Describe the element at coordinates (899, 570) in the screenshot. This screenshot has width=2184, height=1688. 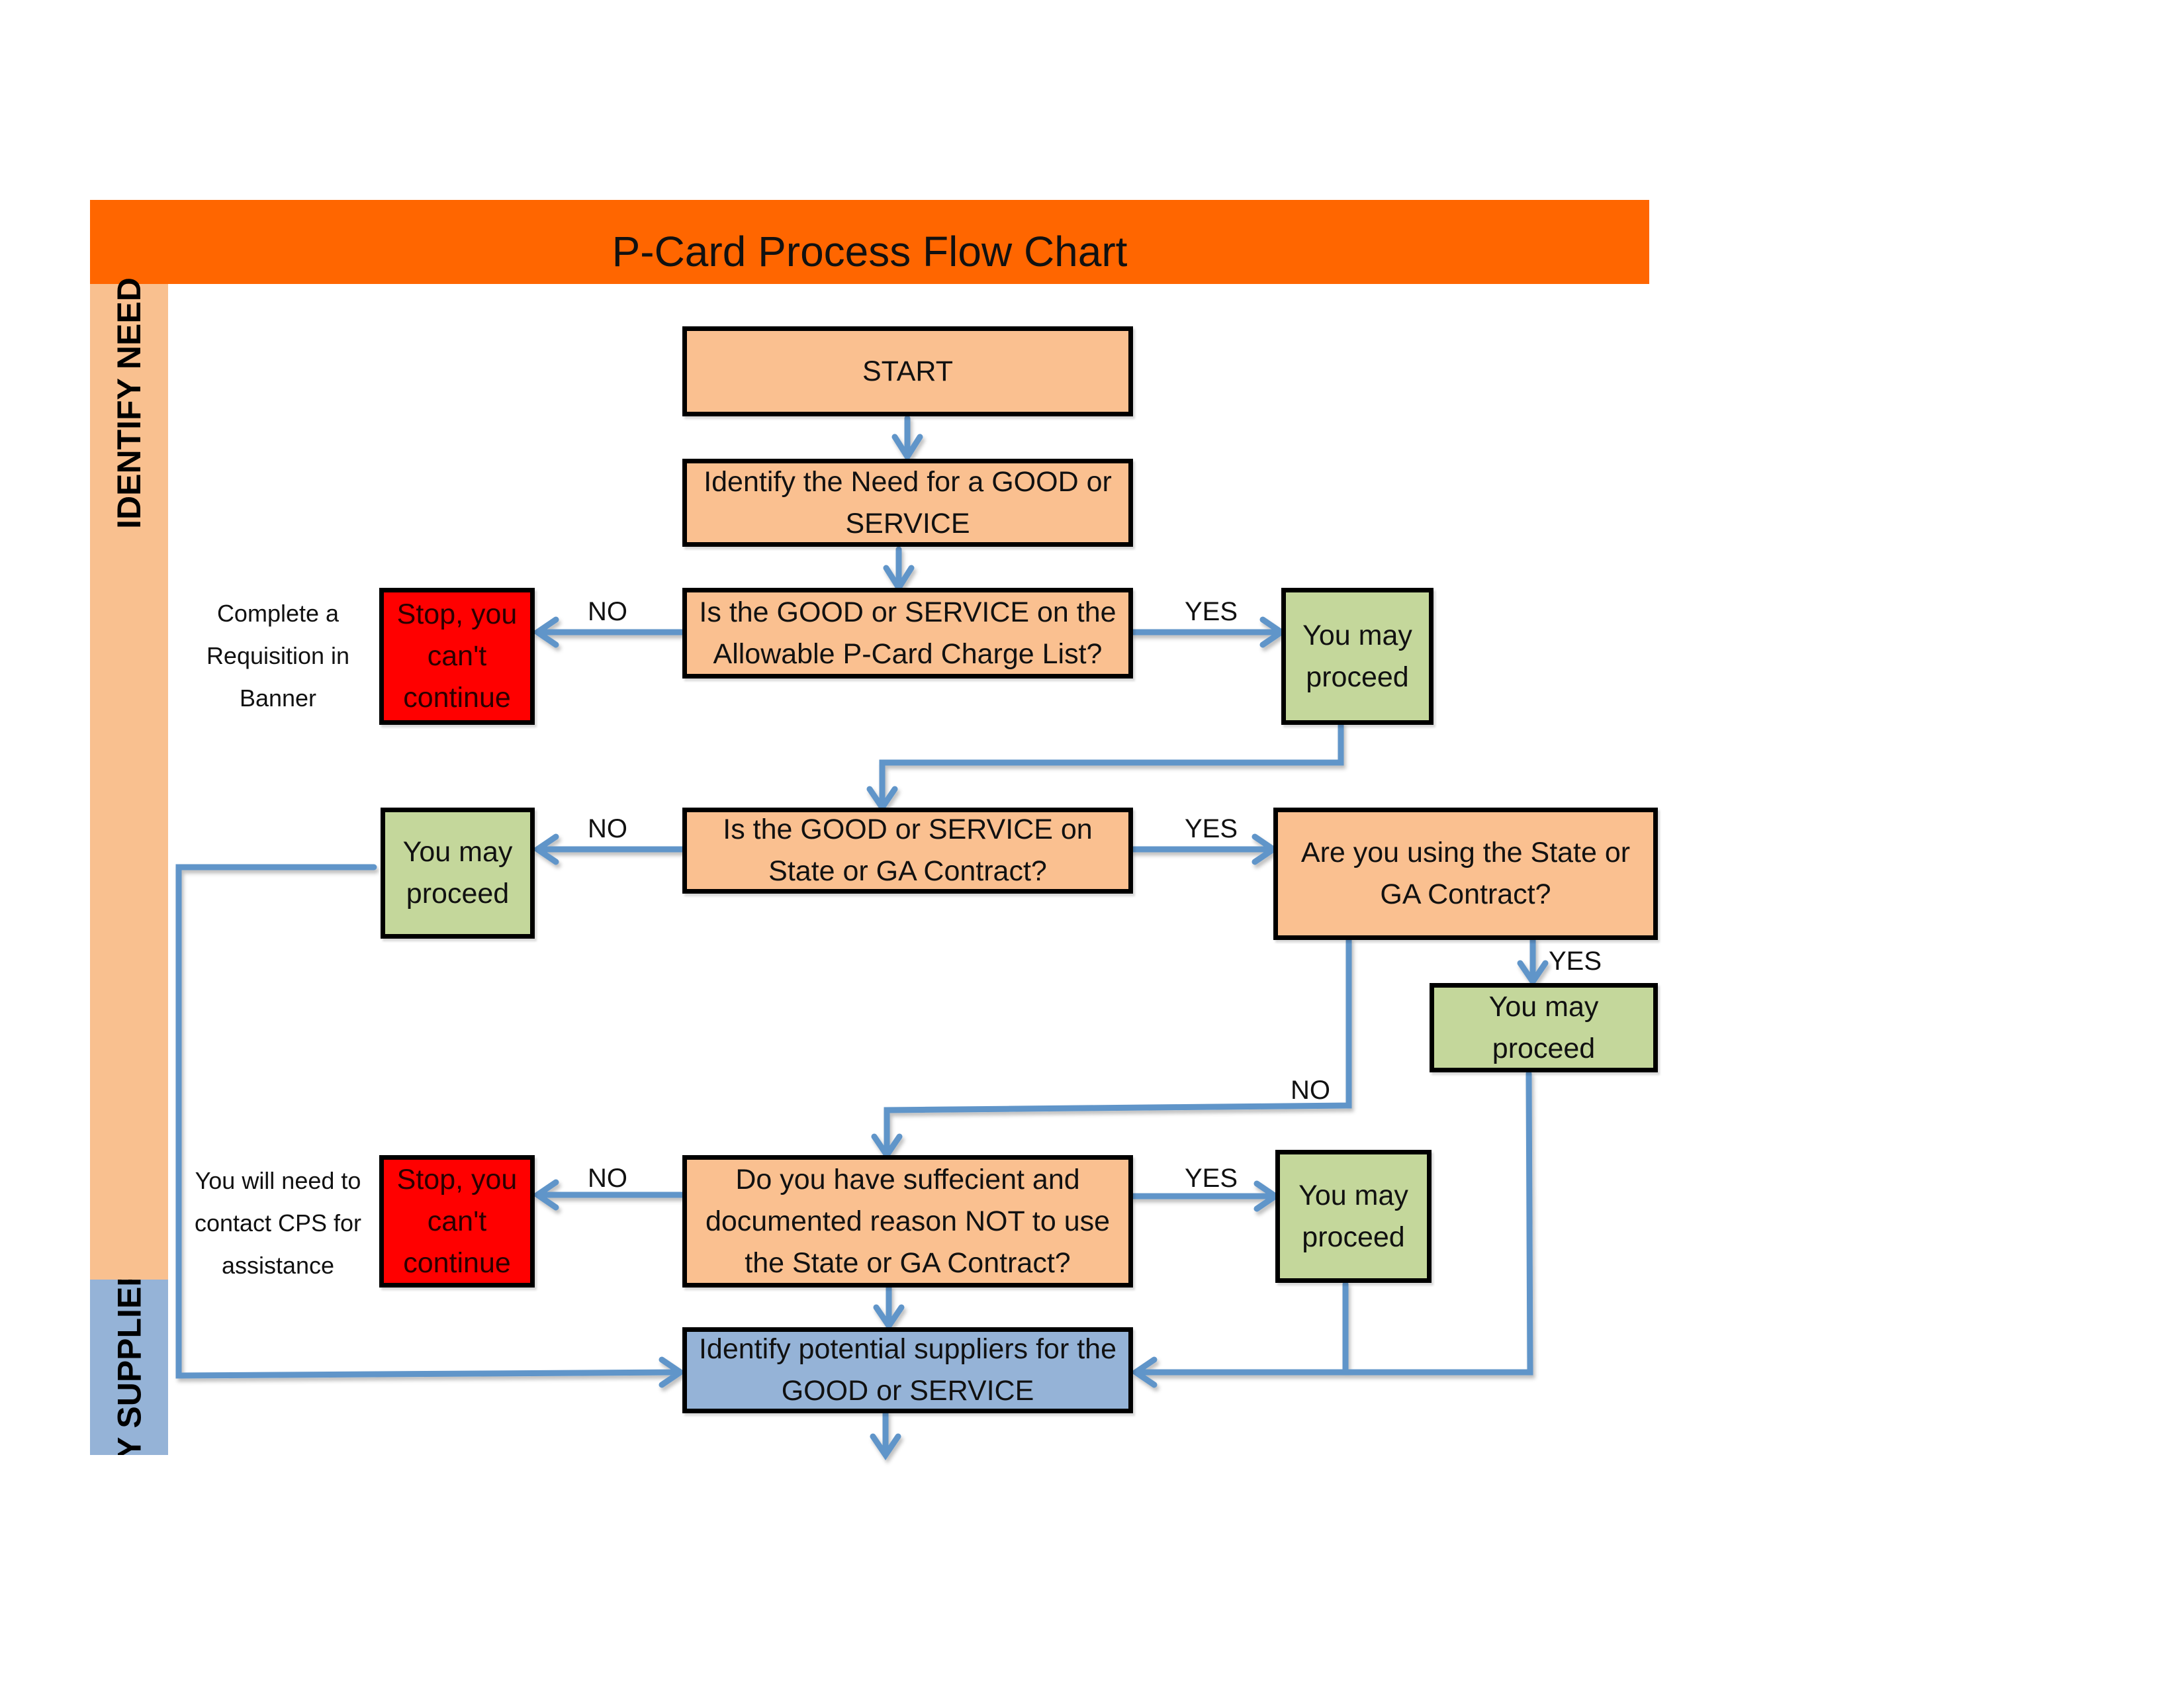
I see `connector-identify-to-q1` at that location.